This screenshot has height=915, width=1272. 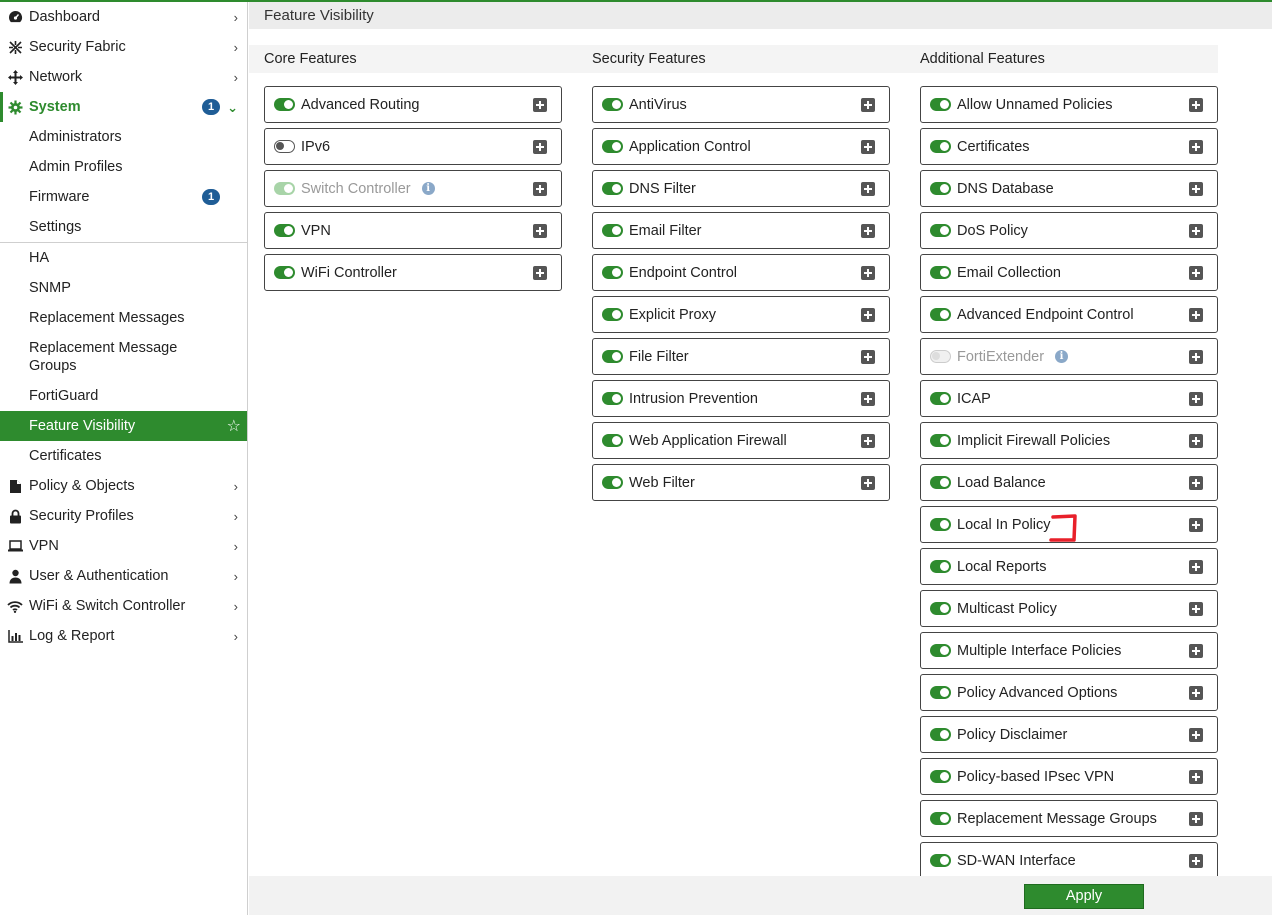 I want to click on dashboard-icon, so click(x=15, y=17).